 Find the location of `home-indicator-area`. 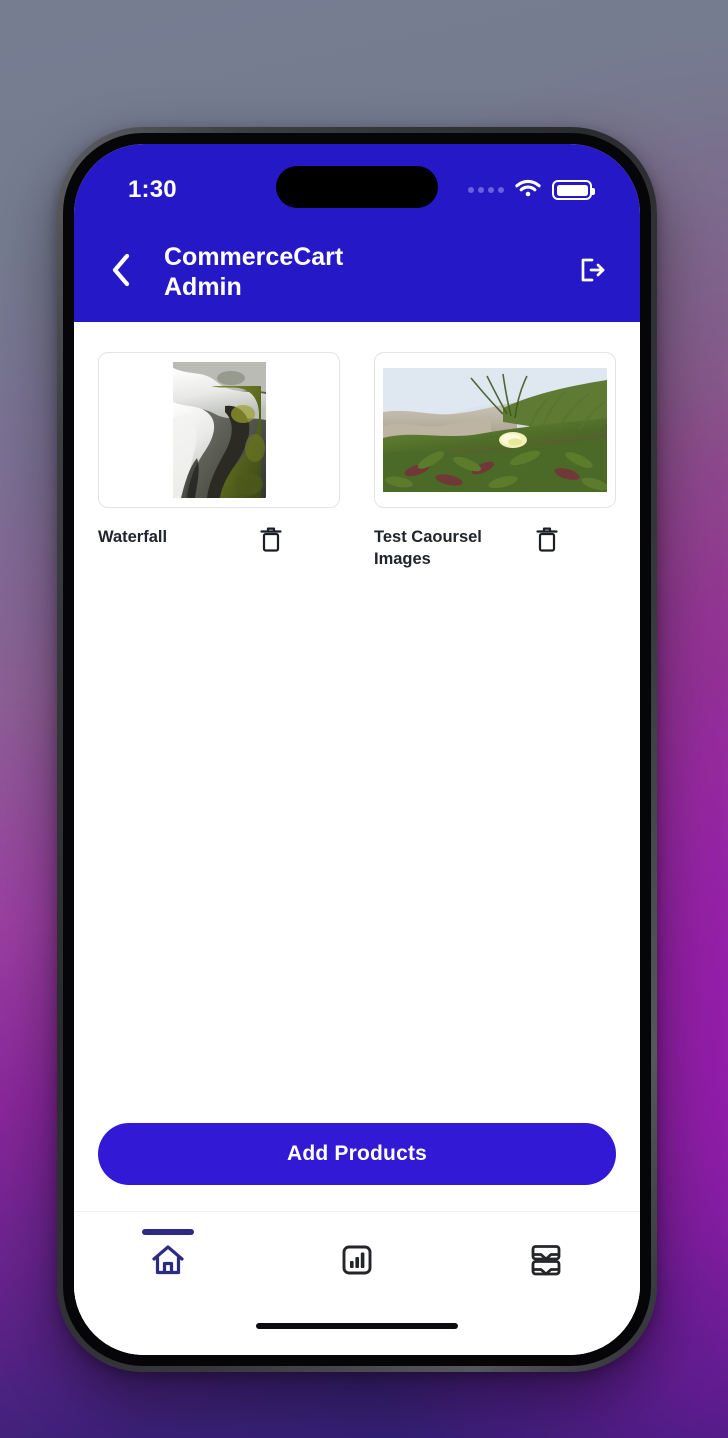

home-indicator-area is located at coordinates (357, 1326).